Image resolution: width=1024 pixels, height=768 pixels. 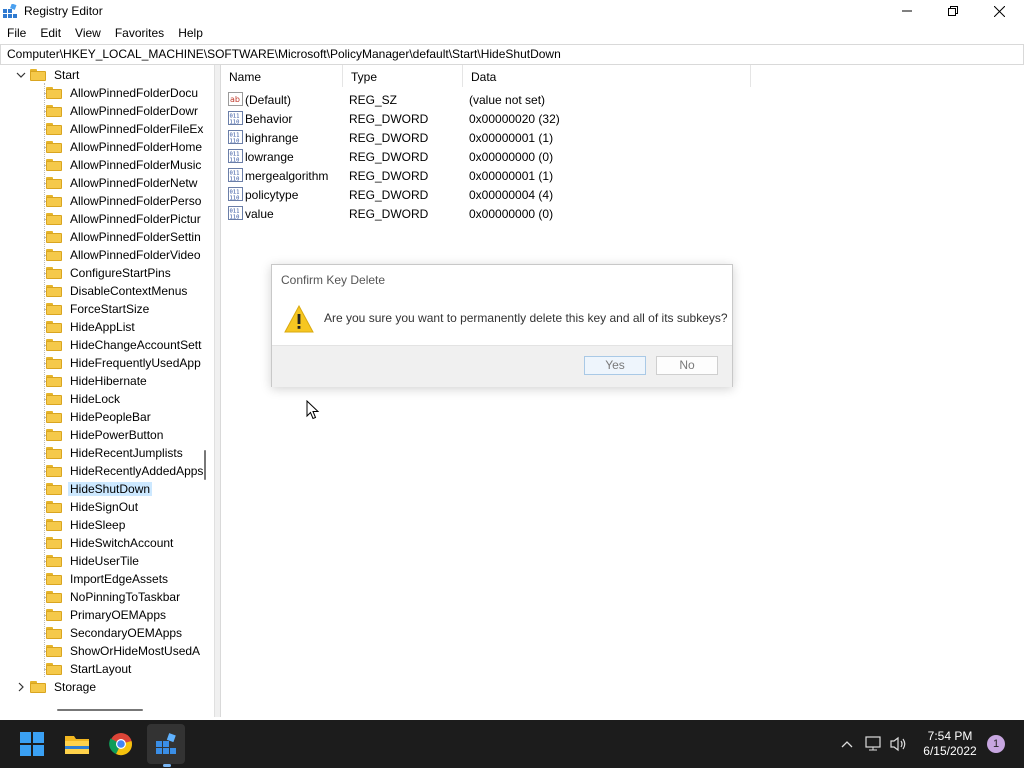 I want to click on no-button: No, so click(x=687, y=365).